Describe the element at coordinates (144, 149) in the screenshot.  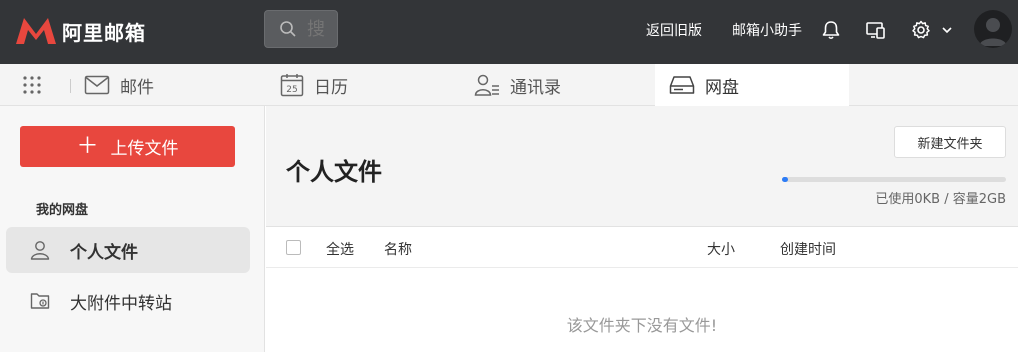
I see `upload-button-label: 上传文件` at that location.